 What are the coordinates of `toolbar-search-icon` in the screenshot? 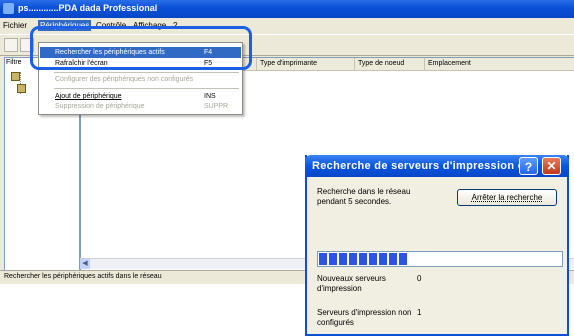 It's located at (11, 45).